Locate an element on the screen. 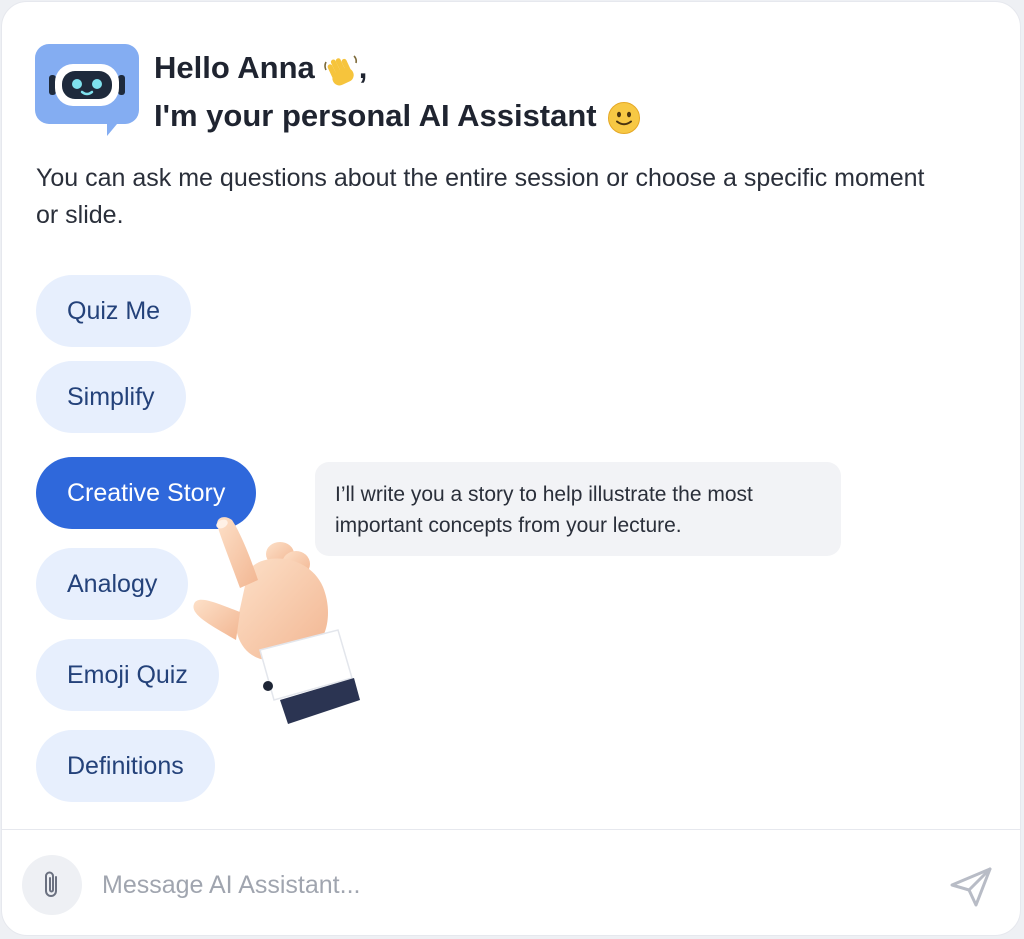 The width and height of the screenshot is (1024, 939). robot-chat-bubble-icon is located at coordinates (87, 90).